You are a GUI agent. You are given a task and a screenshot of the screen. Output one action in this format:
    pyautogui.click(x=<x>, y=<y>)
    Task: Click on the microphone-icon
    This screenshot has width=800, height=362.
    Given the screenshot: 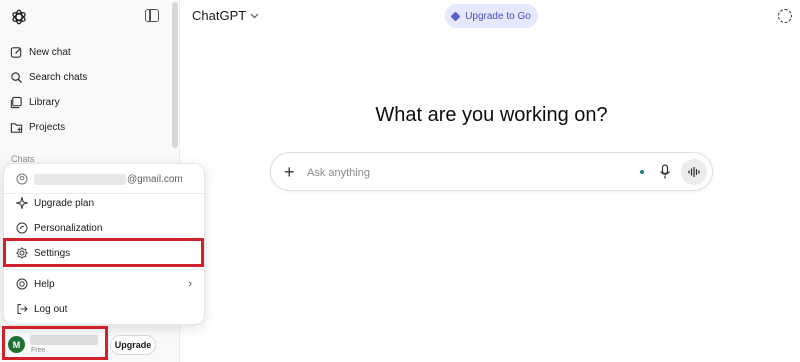 What is the action you would take?
    pyautogui.click(x=665, y=172)
    